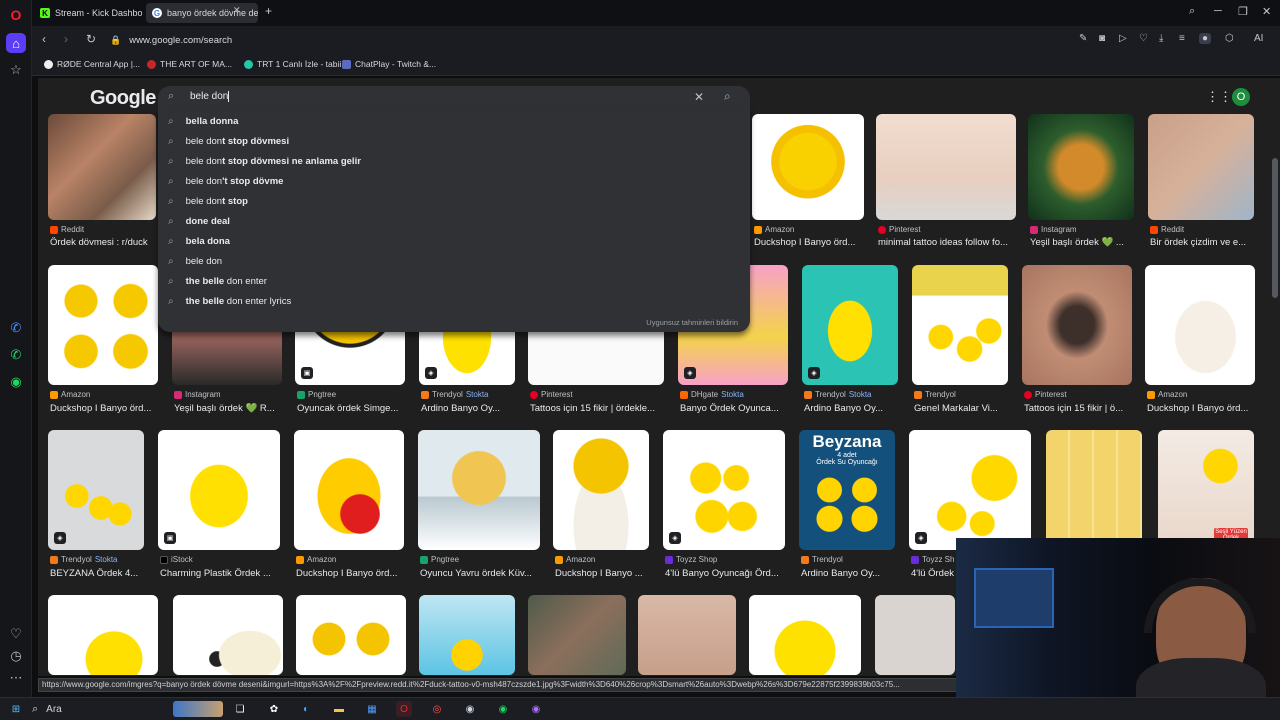  I want to click on suggestion-item: ⌕ the belle don enter lyrics, so click(229, 301).